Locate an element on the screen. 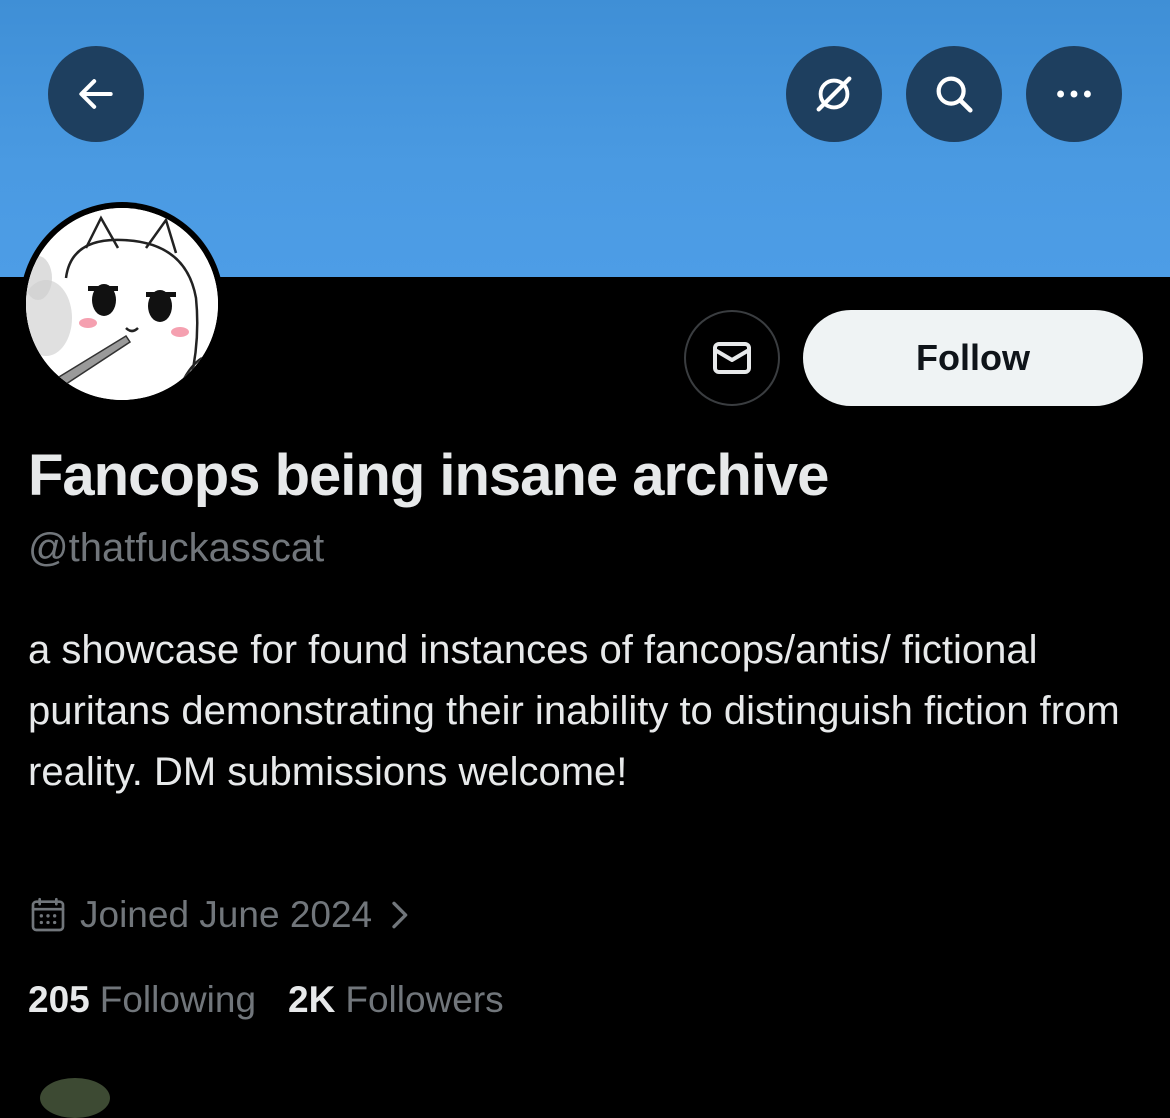  more-button is located at coordinates (1074, 94).